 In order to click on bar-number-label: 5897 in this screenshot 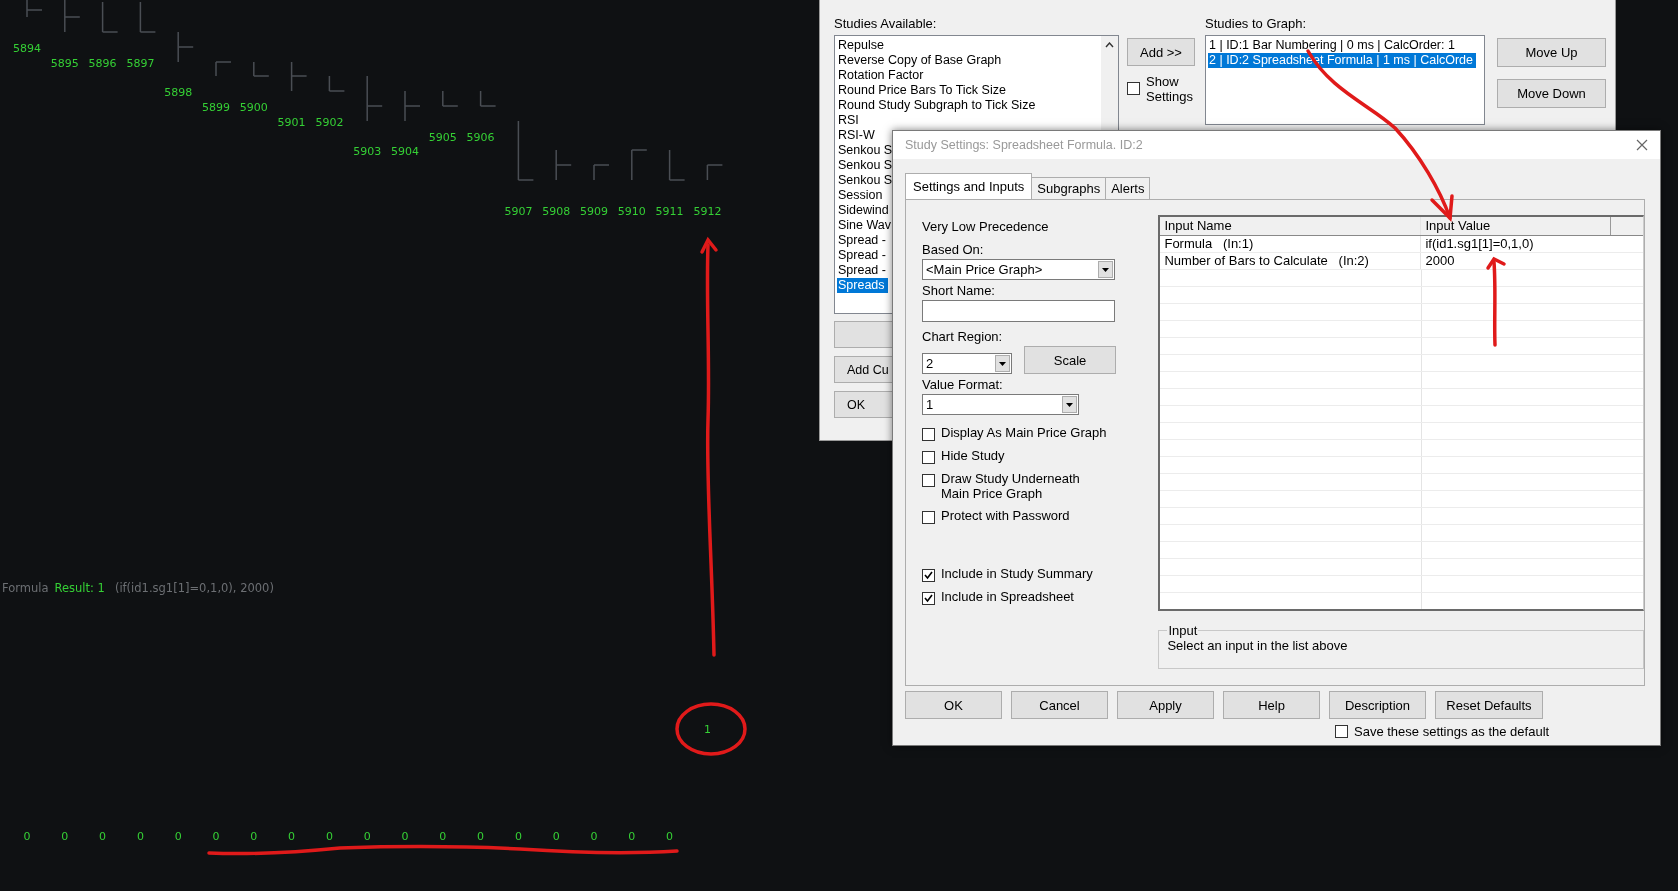, I will do `click(140, 63)`.